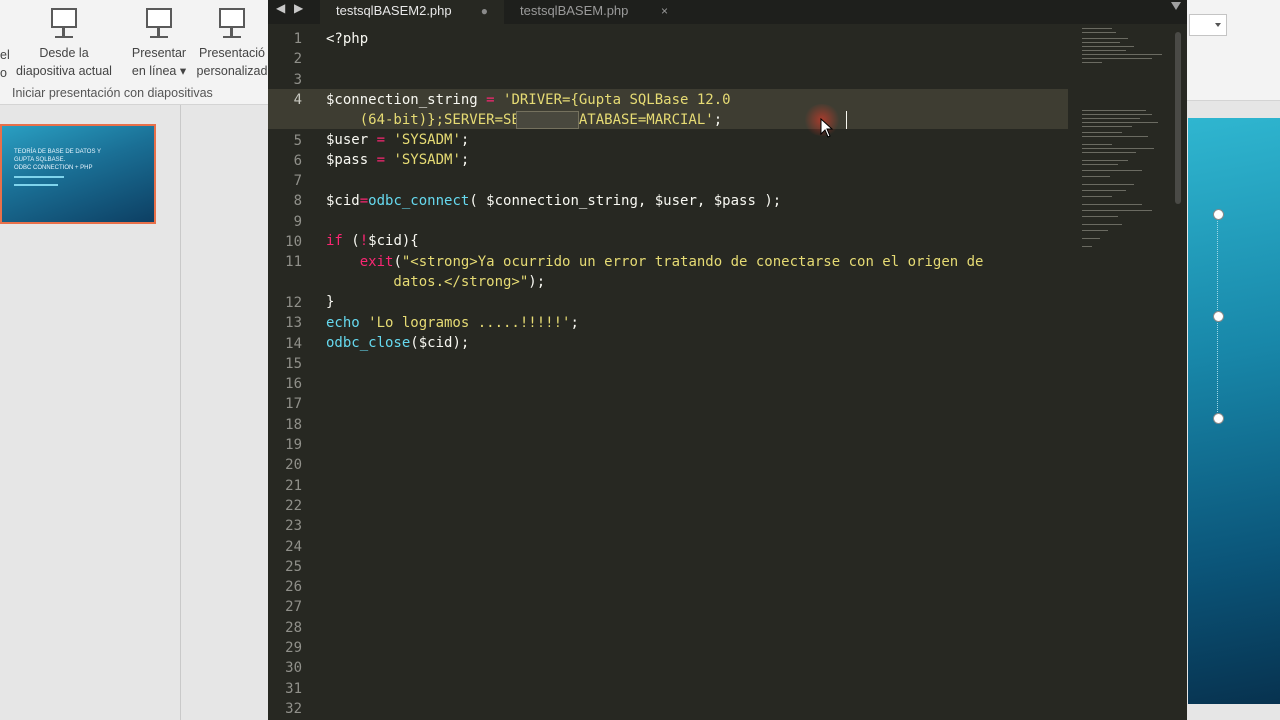 The image size is (1280, 720). I want to click on line-number: 24, so click(293, 546).